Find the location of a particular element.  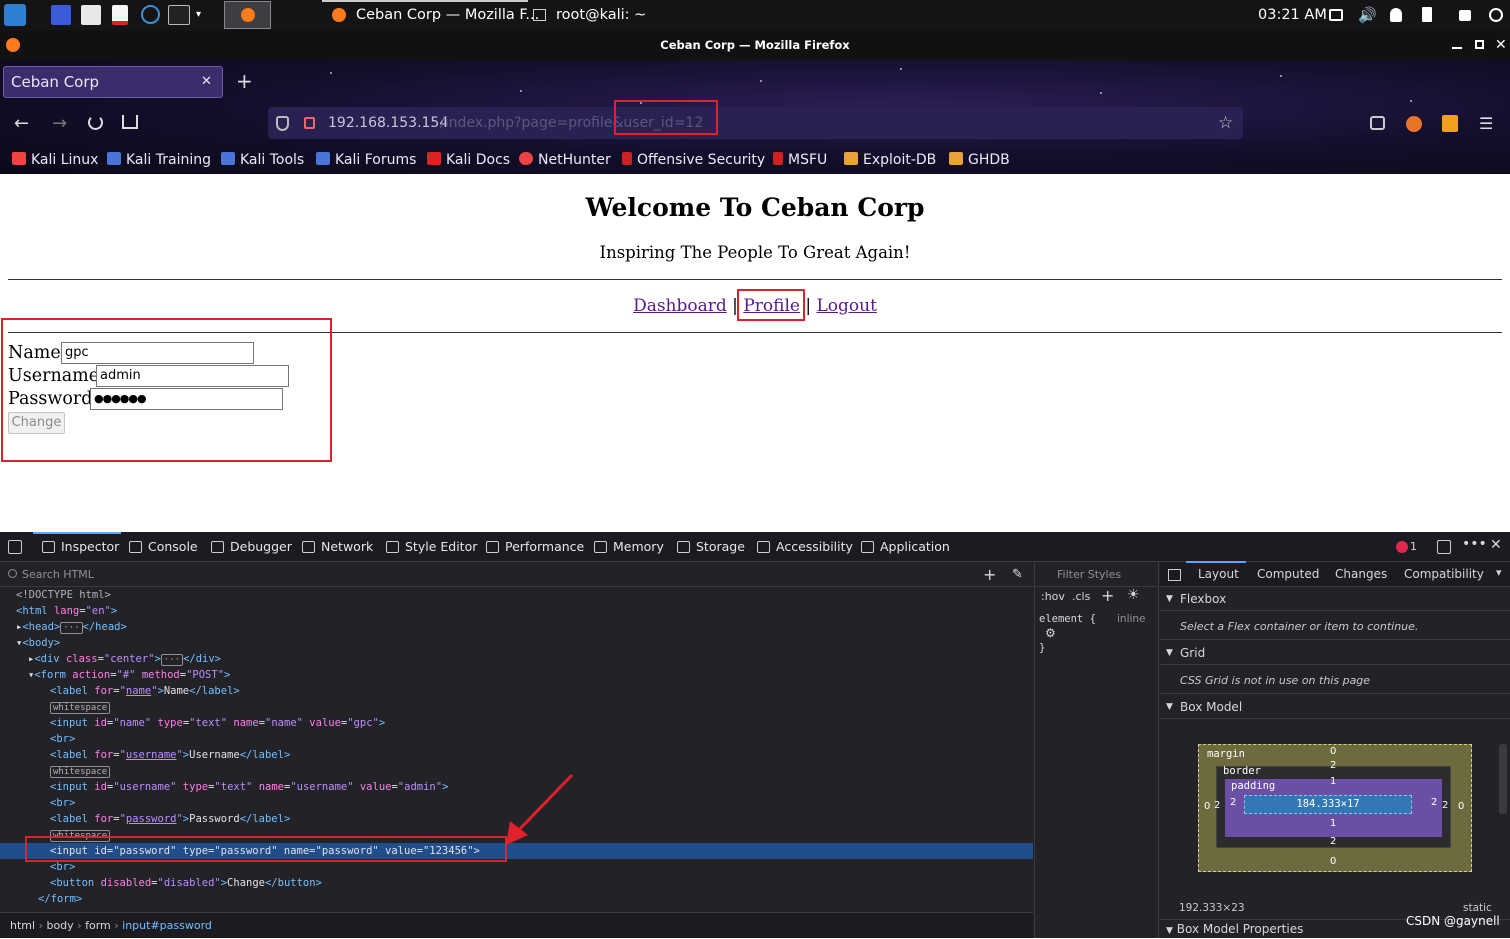

insecure-lock-icon is located at coordinates (309, 123).